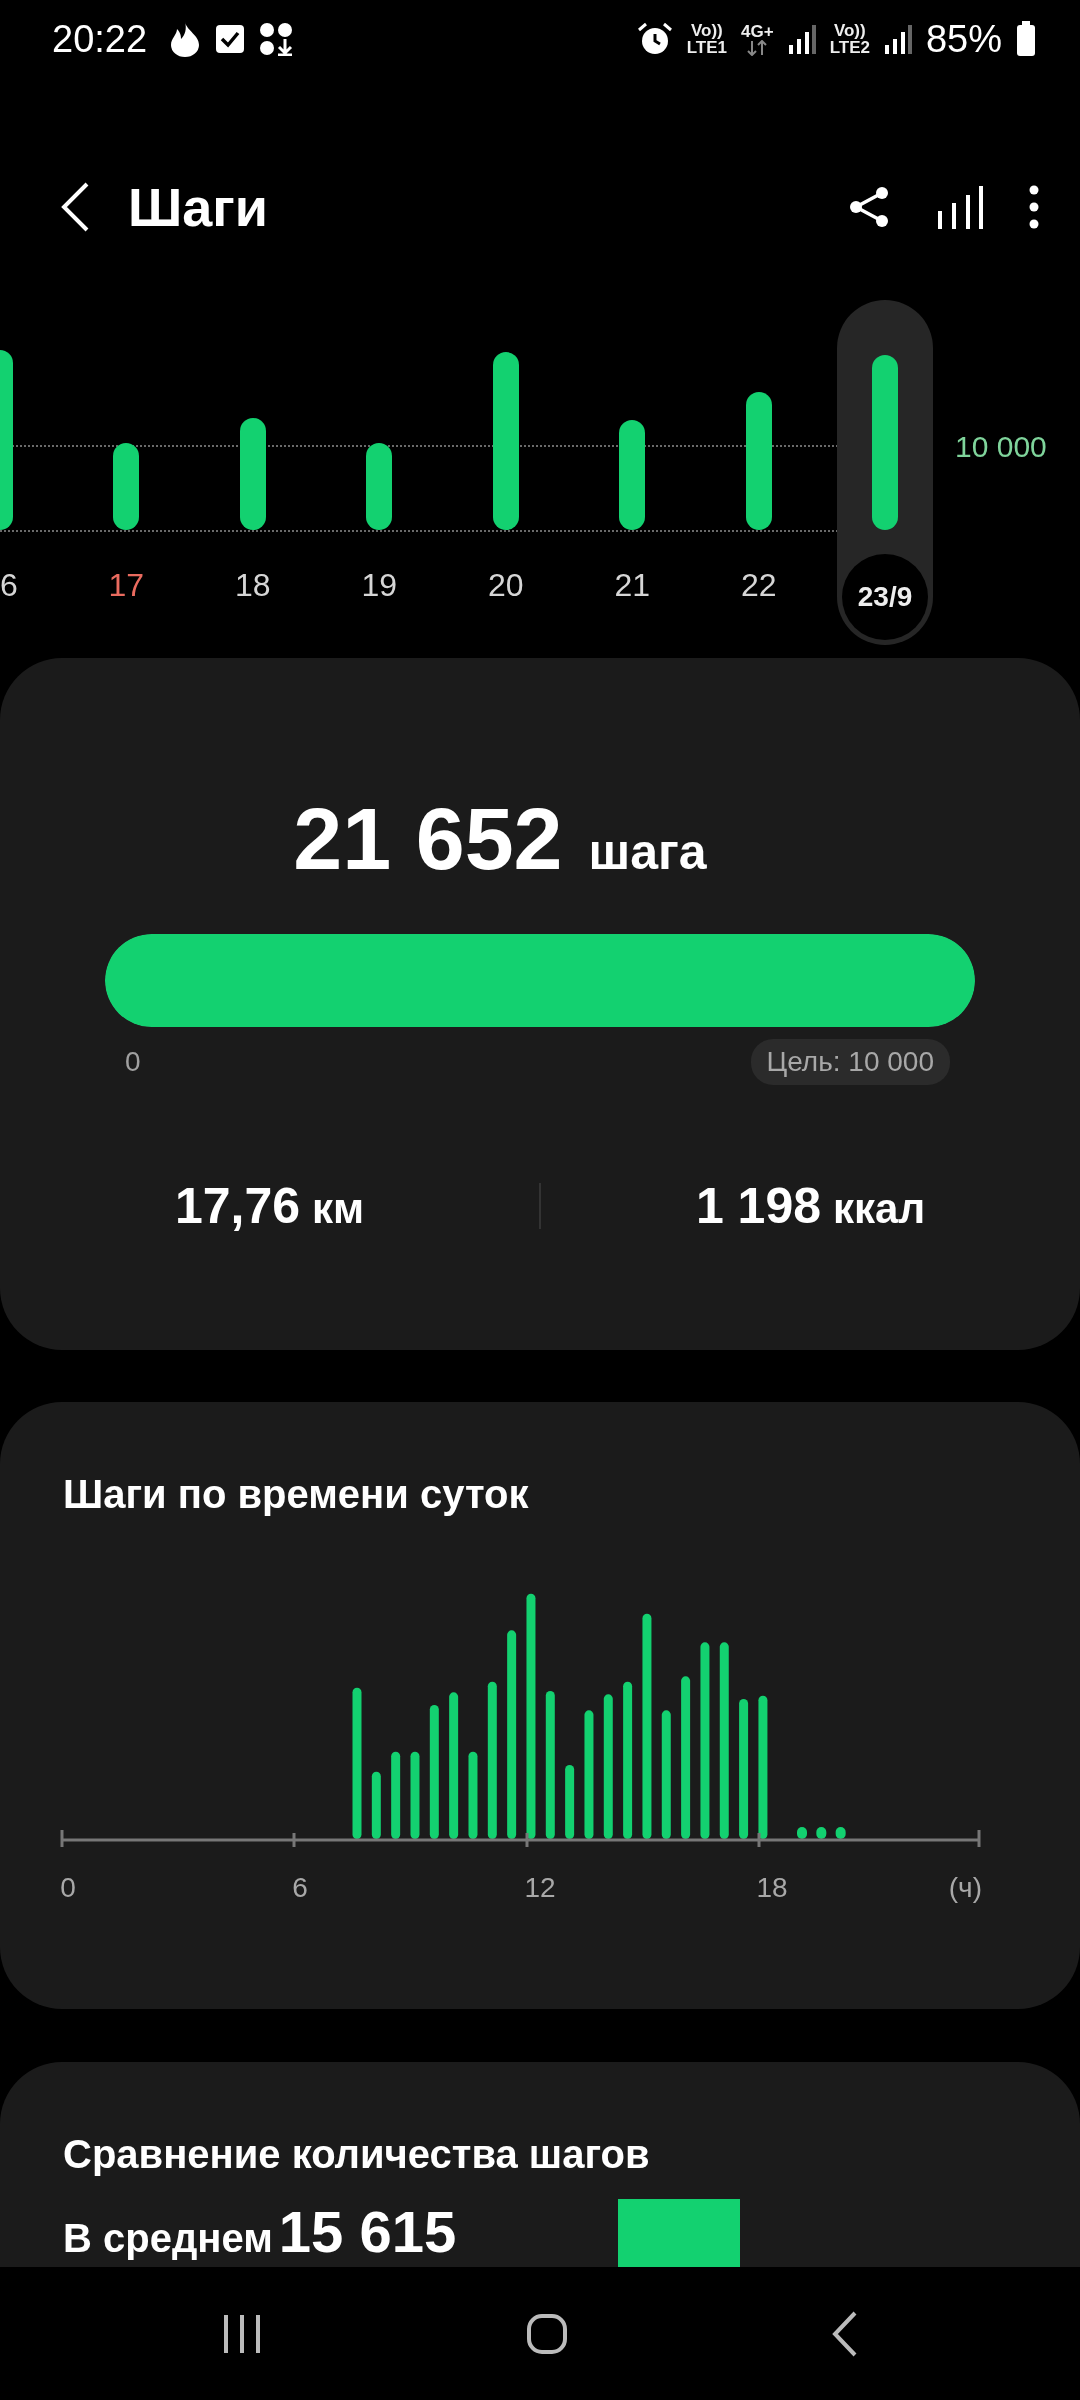 Image resolution: width=1080 pixels, height=2400 pixels. What do you see at coordinates (547, 2333) in the screenshot?
I see `home-icon` at bounding box center [547, 2333].